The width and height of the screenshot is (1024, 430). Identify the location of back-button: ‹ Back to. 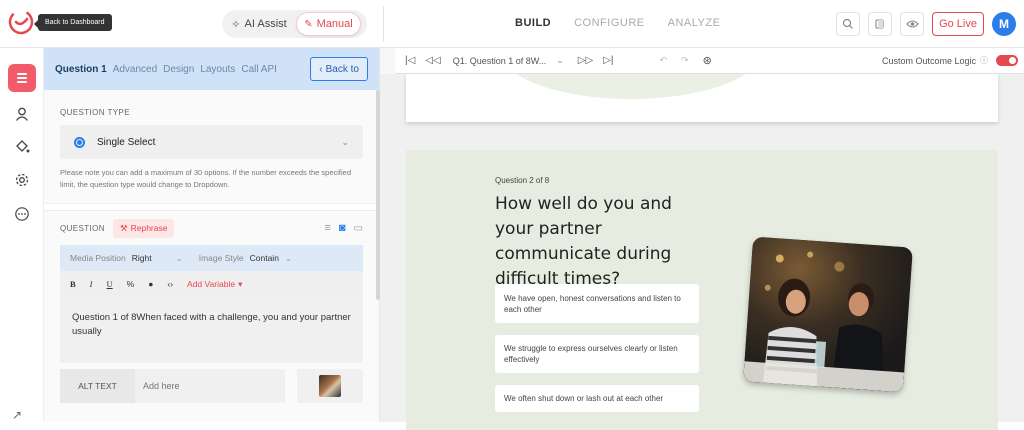
(339, 69).